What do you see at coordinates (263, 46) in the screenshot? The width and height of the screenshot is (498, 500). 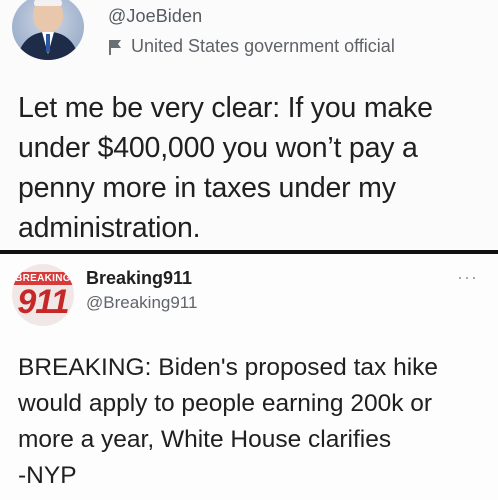 I see `government-label-text: United States government official` at bounding box center [263, 46].